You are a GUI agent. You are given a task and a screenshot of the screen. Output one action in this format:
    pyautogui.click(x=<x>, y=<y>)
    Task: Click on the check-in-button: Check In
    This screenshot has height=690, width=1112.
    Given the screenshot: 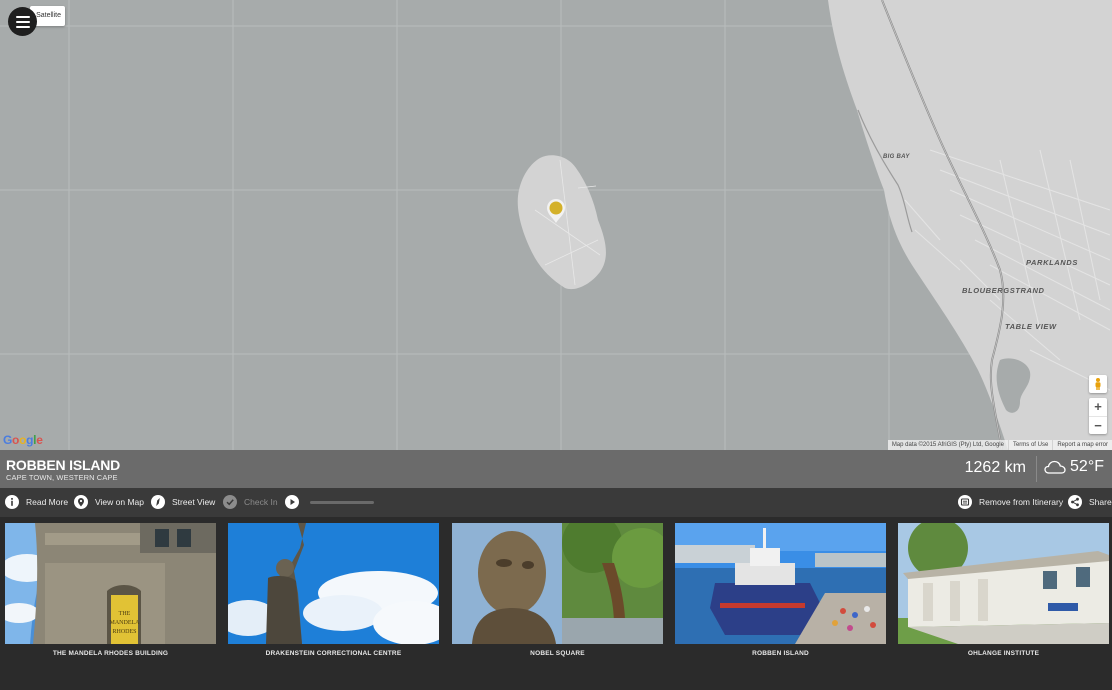 What is the action you would take?
    pyautogui.click(x=250, y=502)
    